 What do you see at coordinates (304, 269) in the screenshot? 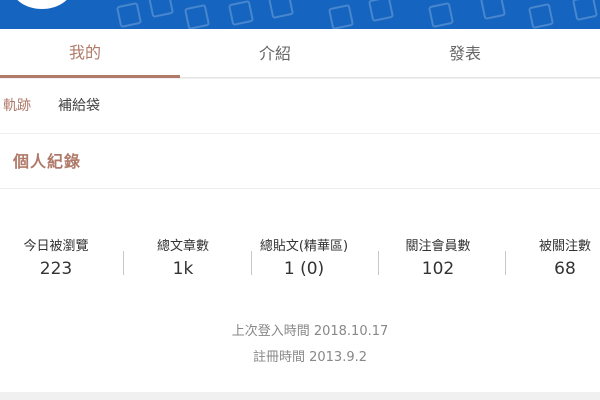
I see `stat-value: 1 (0)` at bounding box center [304, 269].